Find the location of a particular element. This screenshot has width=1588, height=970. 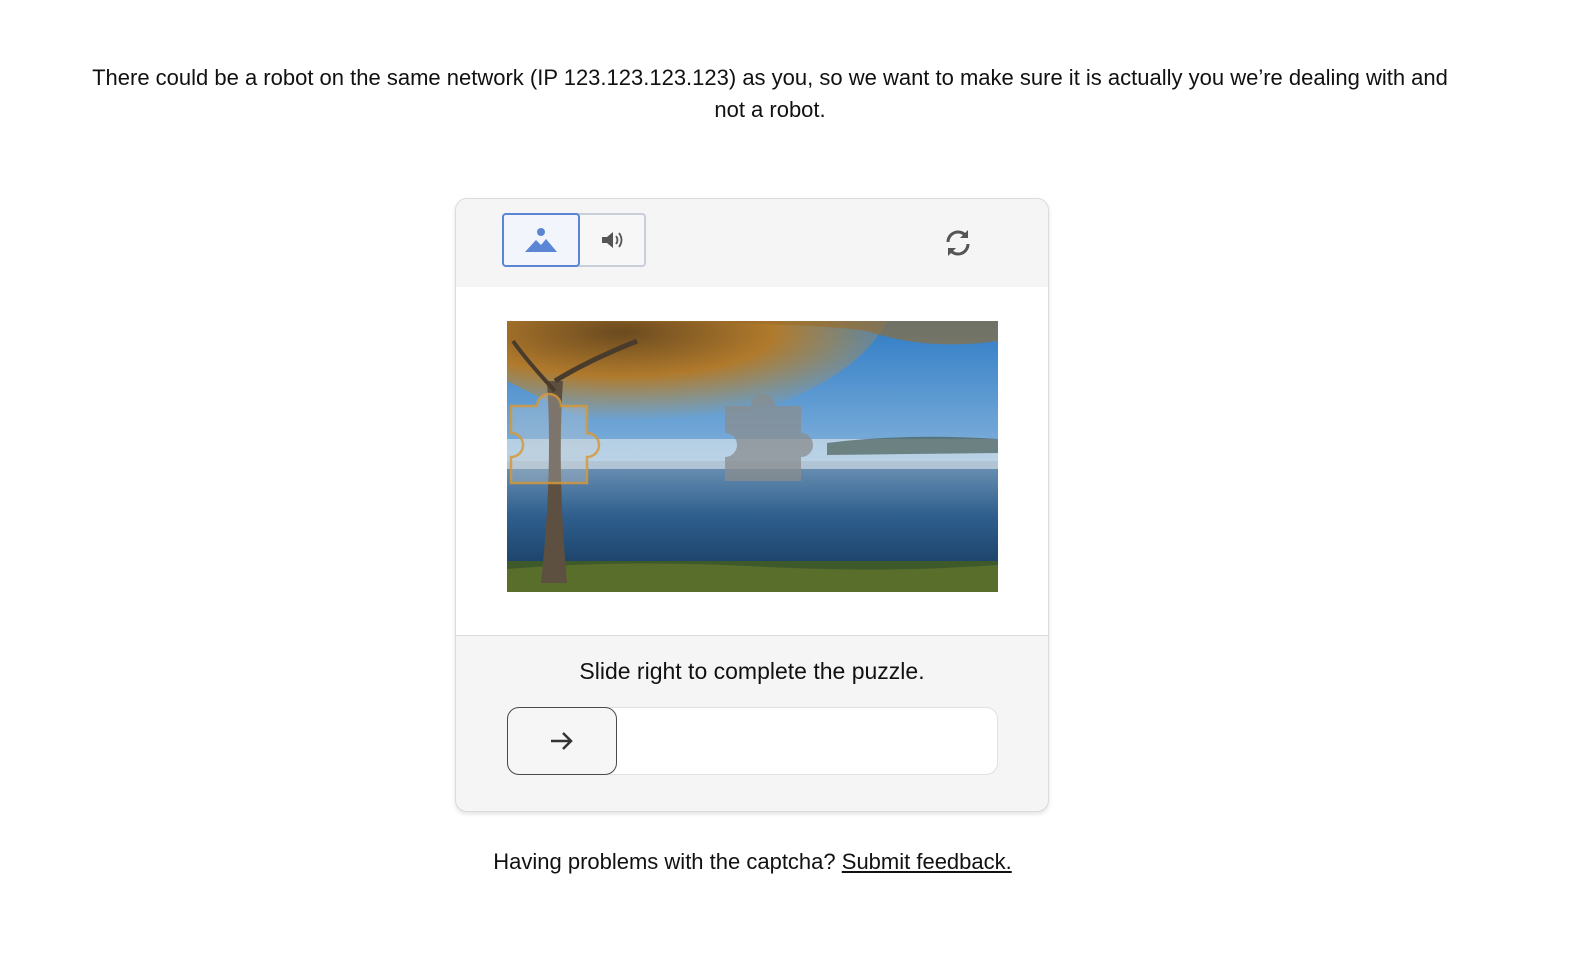

feedback-question: Having problems with the captcha? is located at coordinates (667, 861).